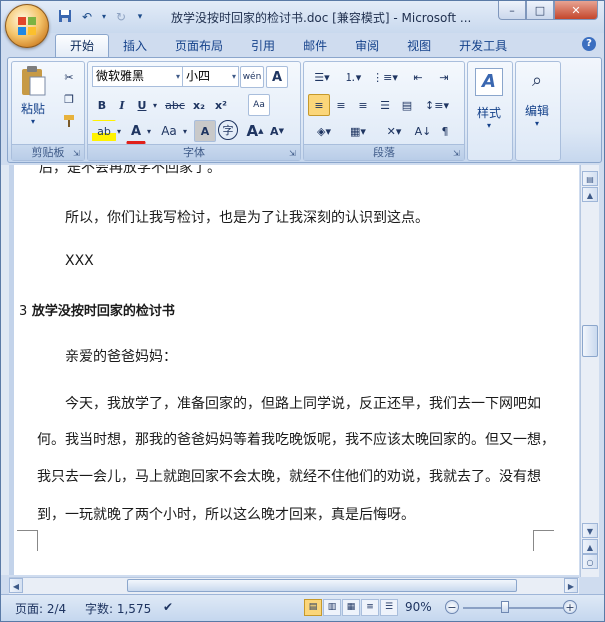  Describe the element at coordinates (322, 77) in the screenshot. I see `bullets-icon: ☰▾` at that location.